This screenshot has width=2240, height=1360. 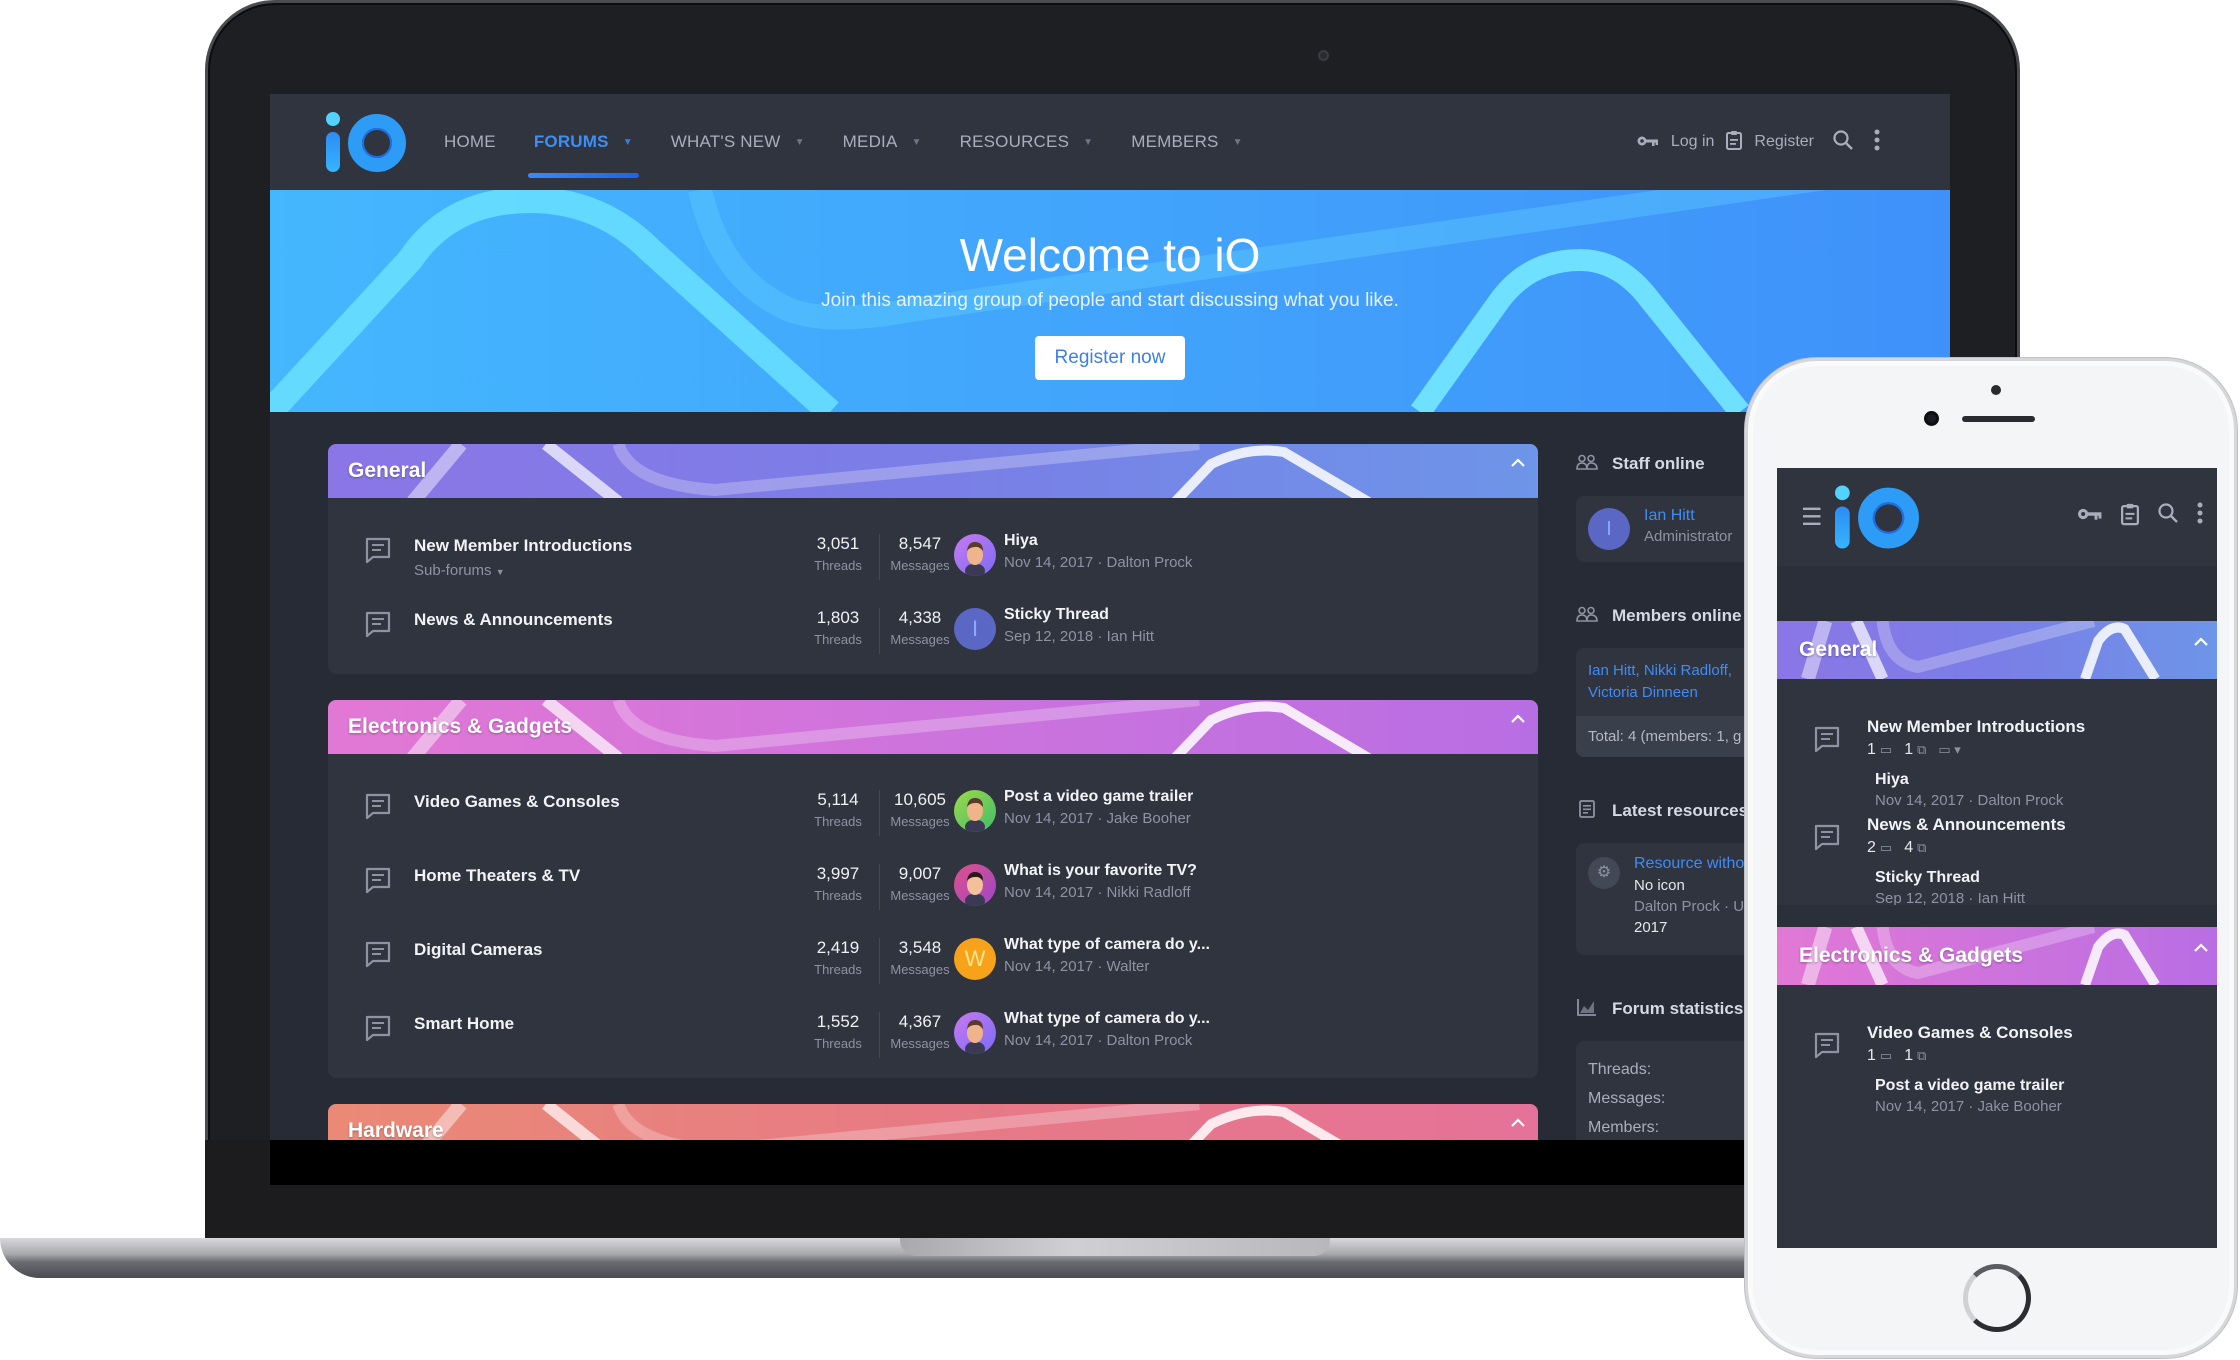 I want to click on phone-home-button, so click(x=1997, y=1298).